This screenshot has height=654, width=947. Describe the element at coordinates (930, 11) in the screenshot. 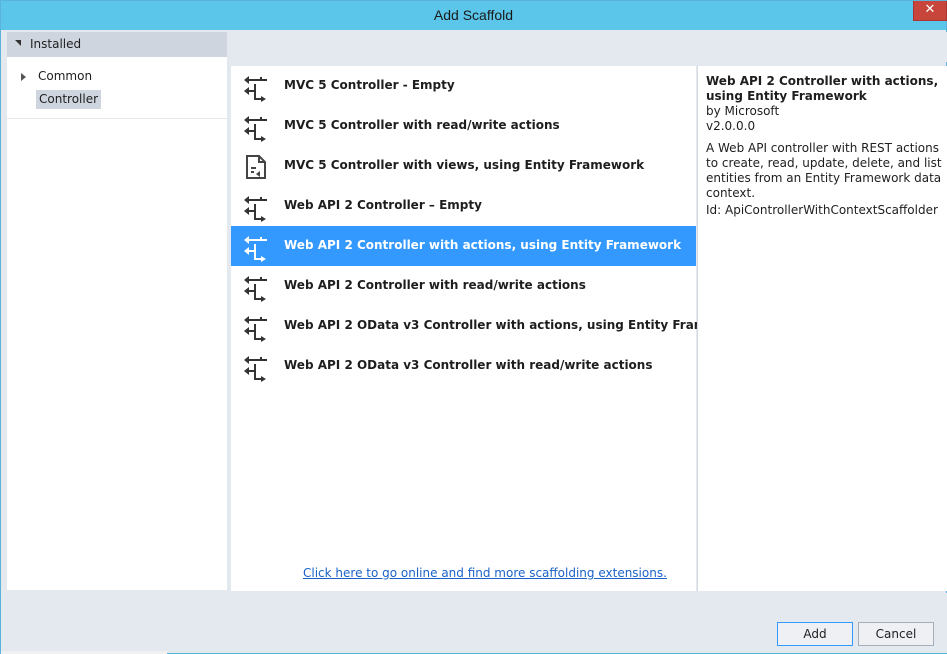

I see `close-button: ✕` at that location.